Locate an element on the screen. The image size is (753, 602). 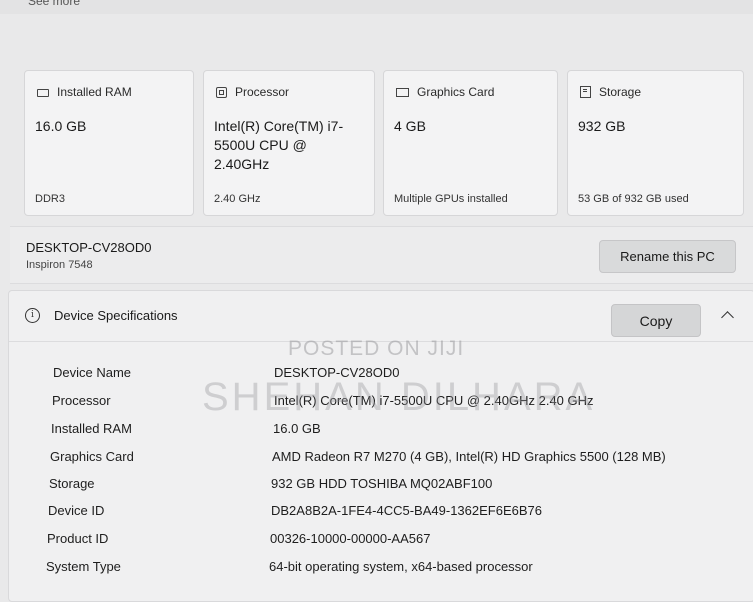
pc-model: Inspiron 7548 is located at coordinates (59, 265).